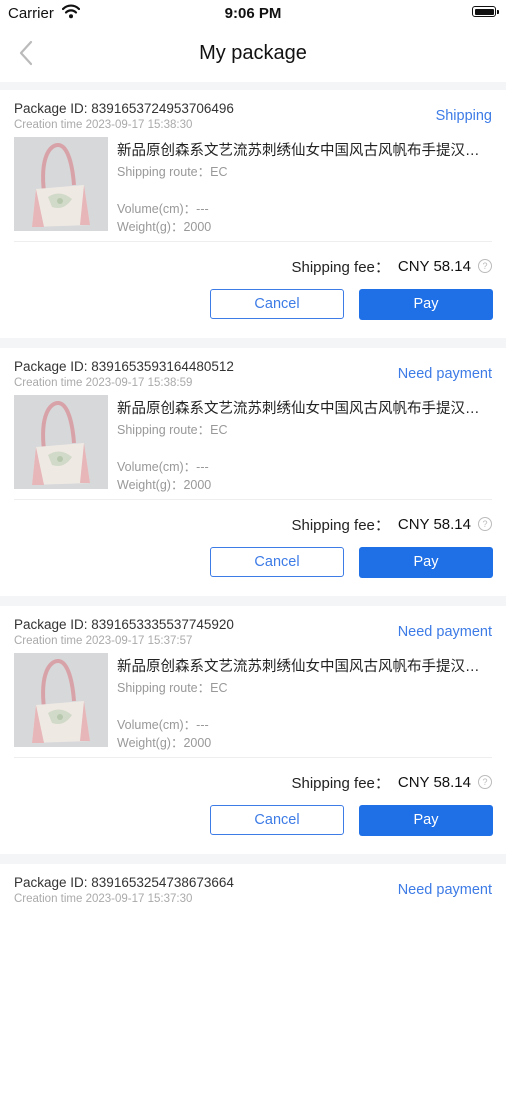 The image size is (506, 1112). What do you see at coordinates (124, 882) in the screenshot?
I see `package-id: Package ID: 8391653254738673664` at bounding box center [124, 882].